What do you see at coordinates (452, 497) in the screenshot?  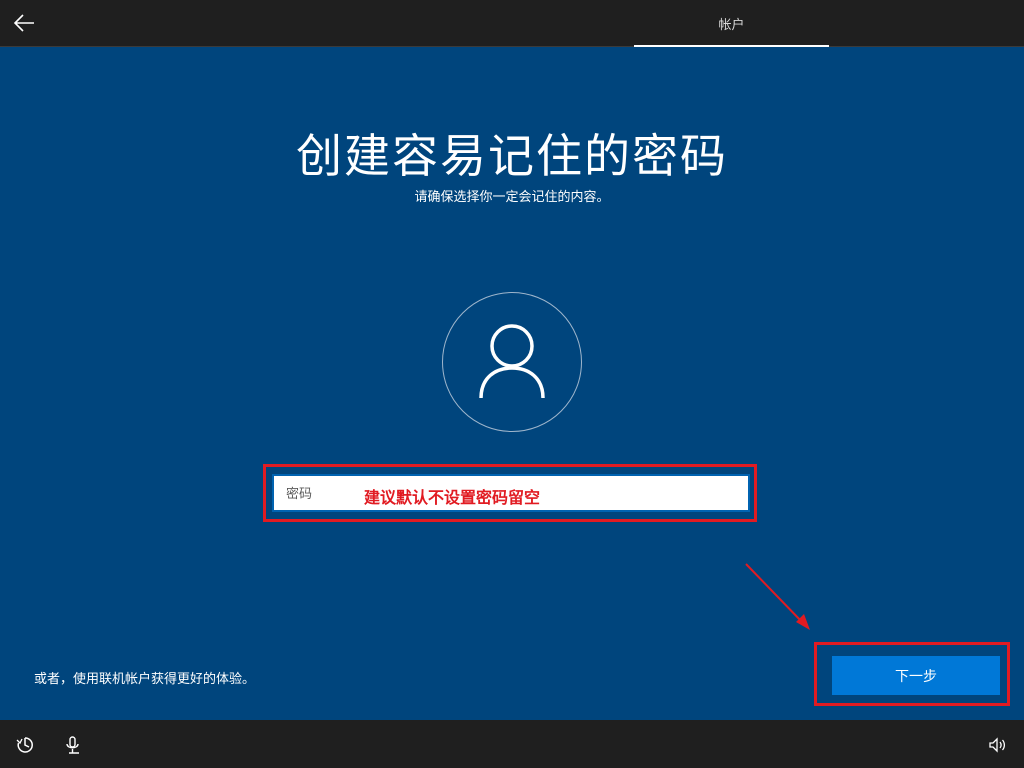 I see `annotation-note: 建议默认不设置密码留空` at bounding box center [452, 497].